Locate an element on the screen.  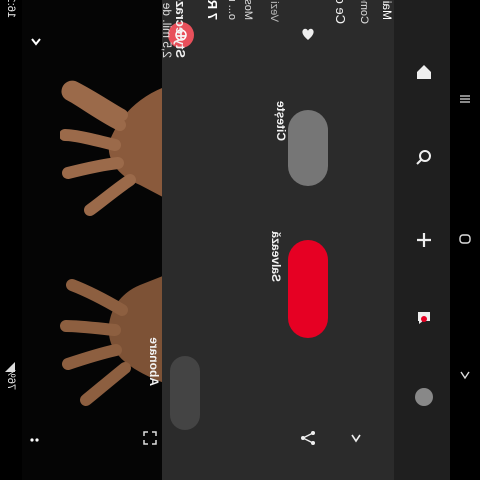
search-icon is located at coordinates (423, 157).